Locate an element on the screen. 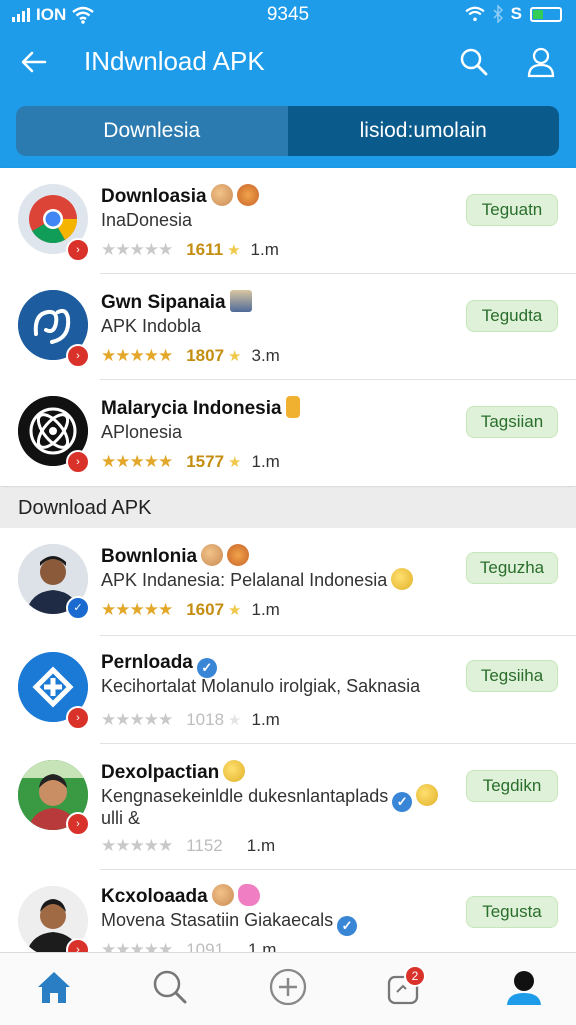 The width and height of the screenshot is (576, 1025). install-button: Teguatn is located at coordinates (512, 210).